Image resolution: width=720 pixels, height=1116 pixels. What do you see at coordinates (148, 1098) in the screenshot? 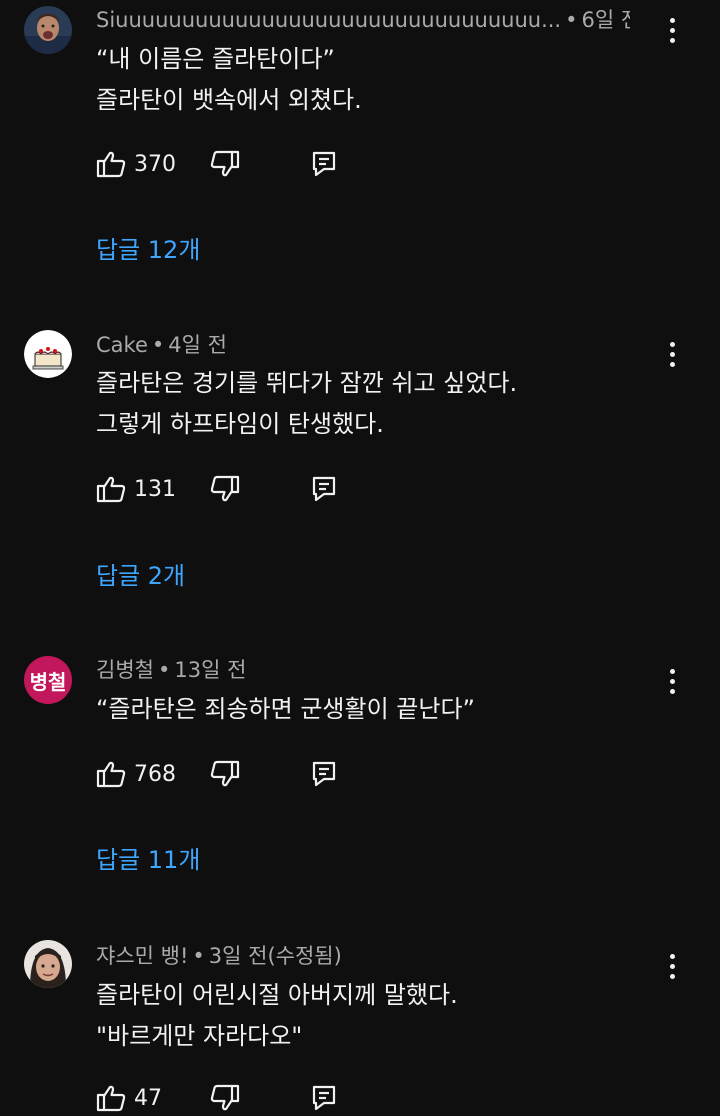
I see `like-count: 47` at bounding box center [148, 1098].